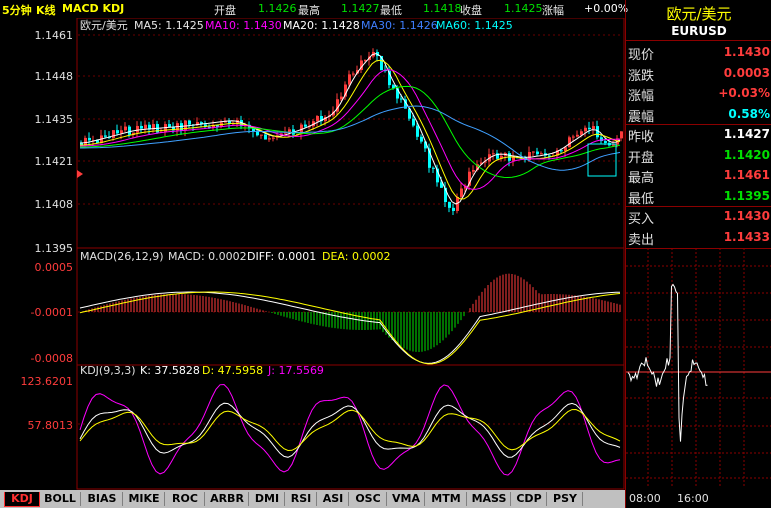  What do you see at coordinates (446, 499) in the screenshot?
I see `tab-mtm: MTM` at bounding box center [446, 499].